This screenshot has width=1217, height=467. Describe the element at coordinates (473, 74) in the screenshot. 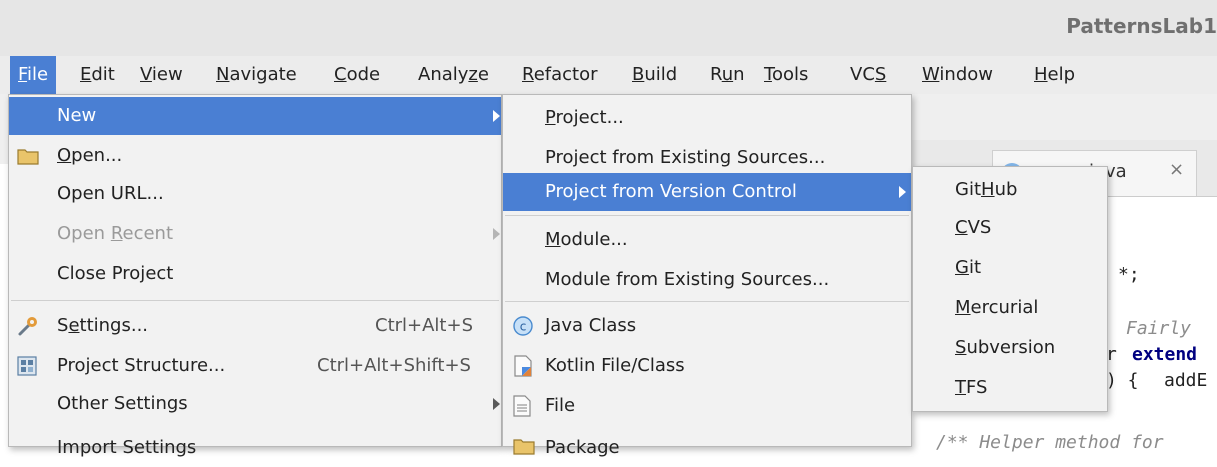

I see `mnemonic: z` at that location.